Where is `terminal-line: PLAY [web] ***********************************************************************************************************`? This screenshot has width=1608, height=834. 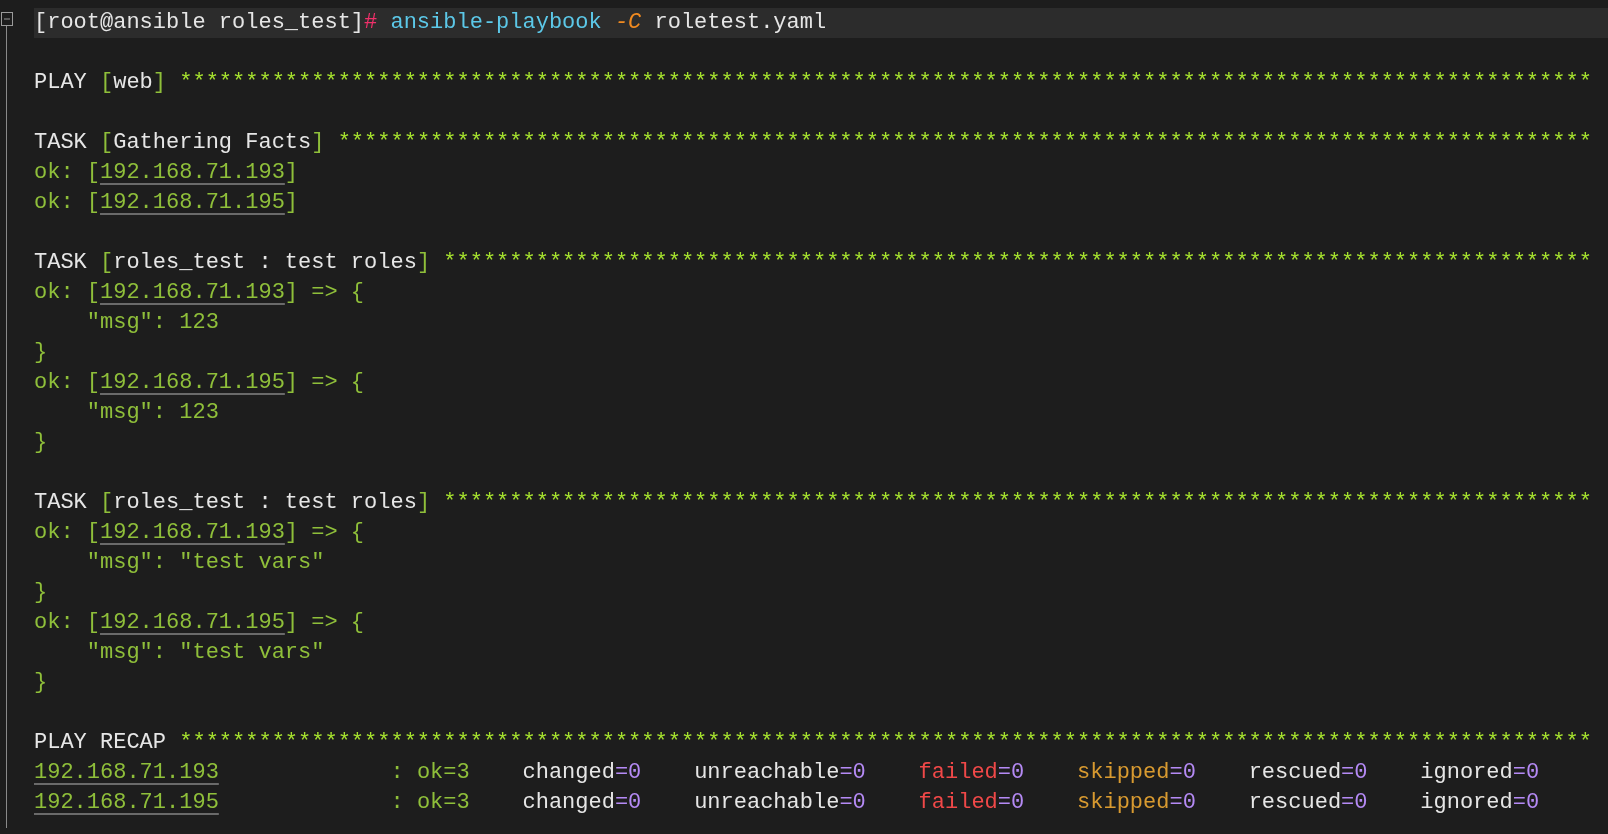
terminal-line: PLAY [web] *********************************************************************************************************** is located at coordinates (813, 83).